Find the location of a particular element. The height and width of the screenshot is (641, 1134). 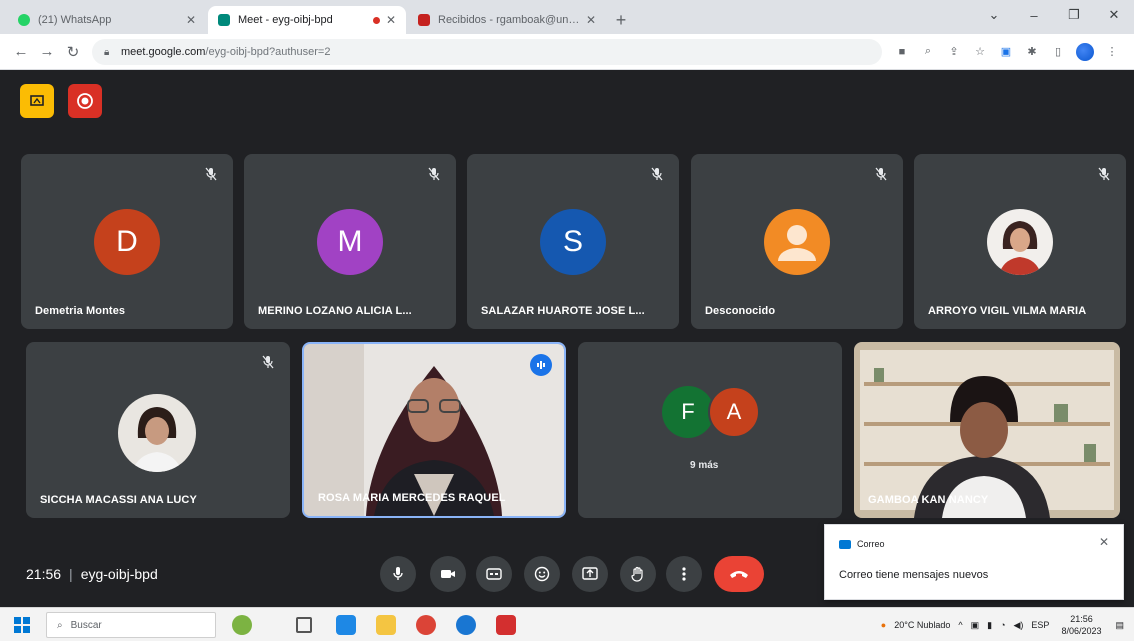

media-app-icon is located at coordinates (506, 625).